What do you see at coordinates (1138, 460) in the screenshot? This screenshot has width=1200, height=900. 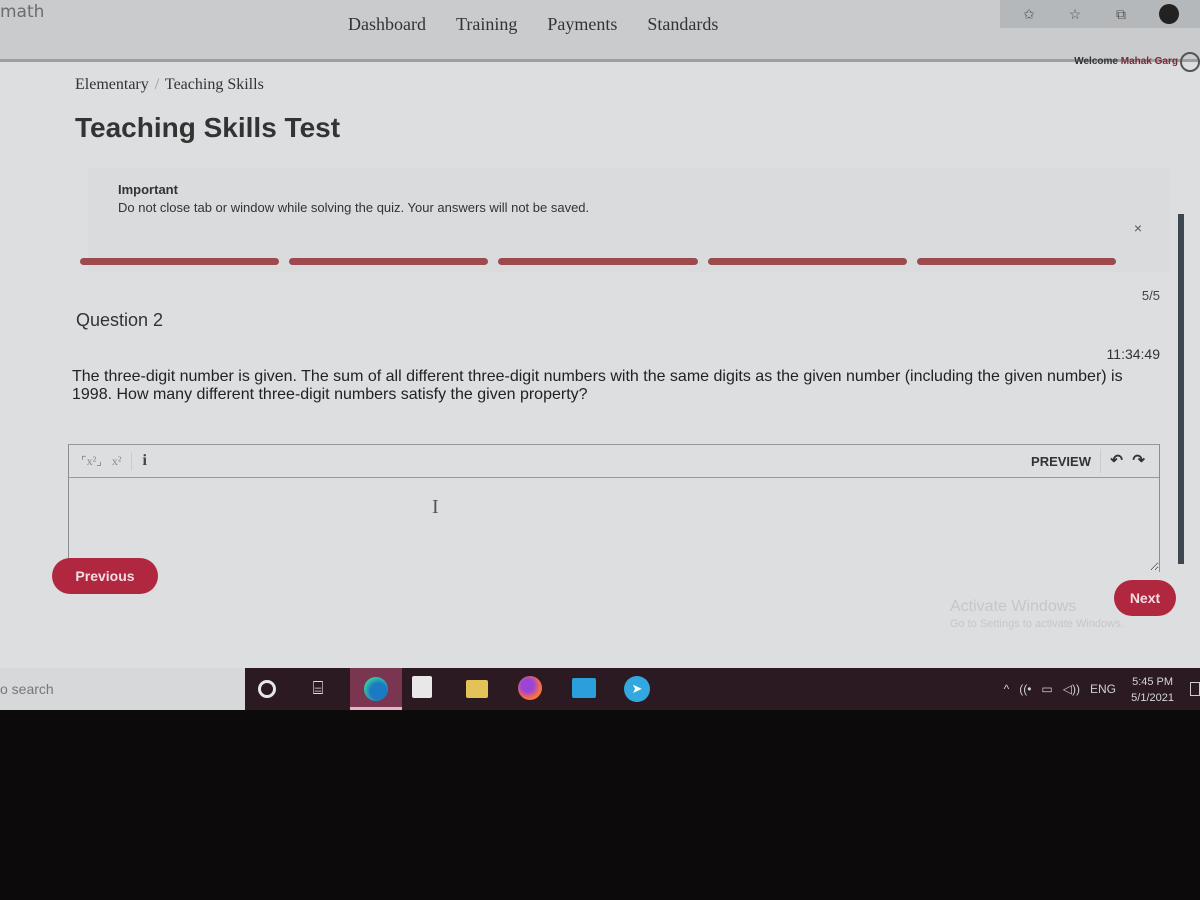 I see `redo-icon: ↷` at bounding box center [1138, 460].